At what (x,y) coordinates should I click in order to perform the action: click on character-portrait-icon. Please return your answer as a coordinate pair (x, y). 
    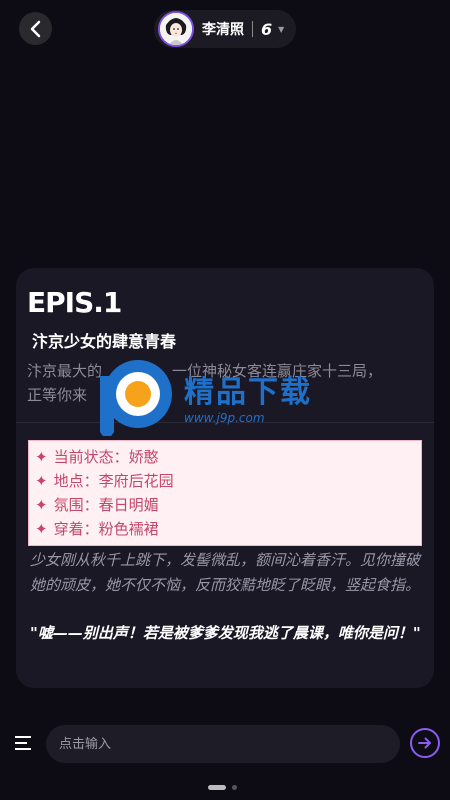
    Looking at the image, I should click on (176, 29).